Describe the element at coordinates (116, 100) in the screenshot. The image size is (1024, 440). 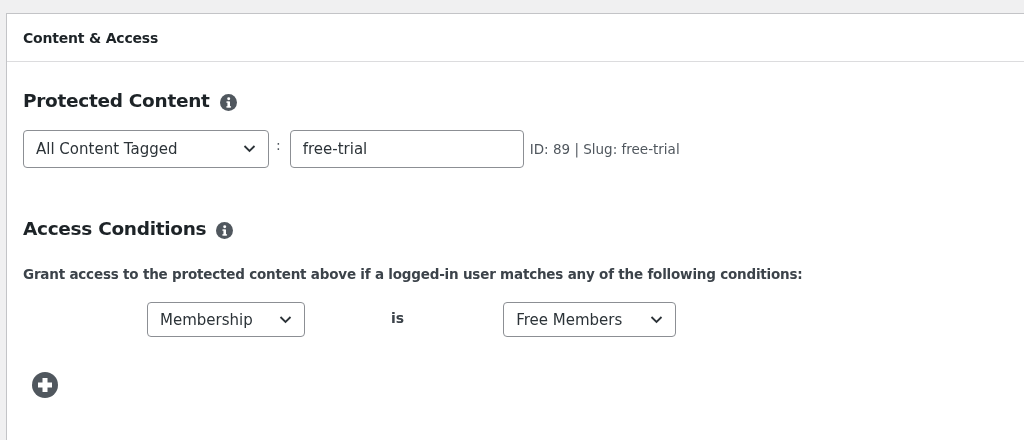
I see `section-heading: Protected Content` at that location.